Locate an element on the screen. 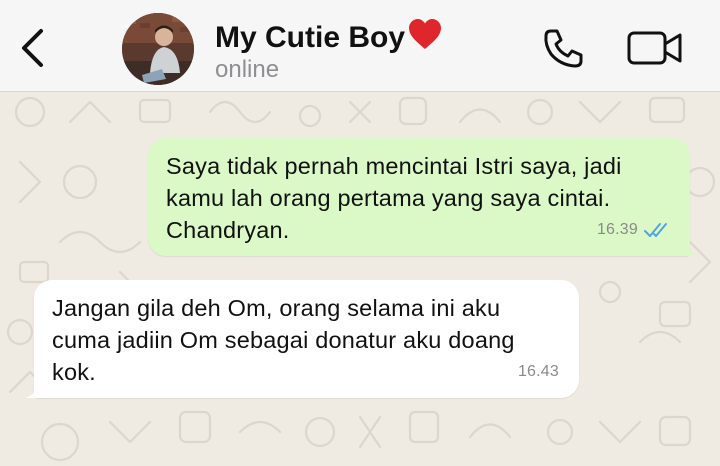 The width and height of the screenshot is (720, 466). video-call-button is located at coordinates (655, 48).